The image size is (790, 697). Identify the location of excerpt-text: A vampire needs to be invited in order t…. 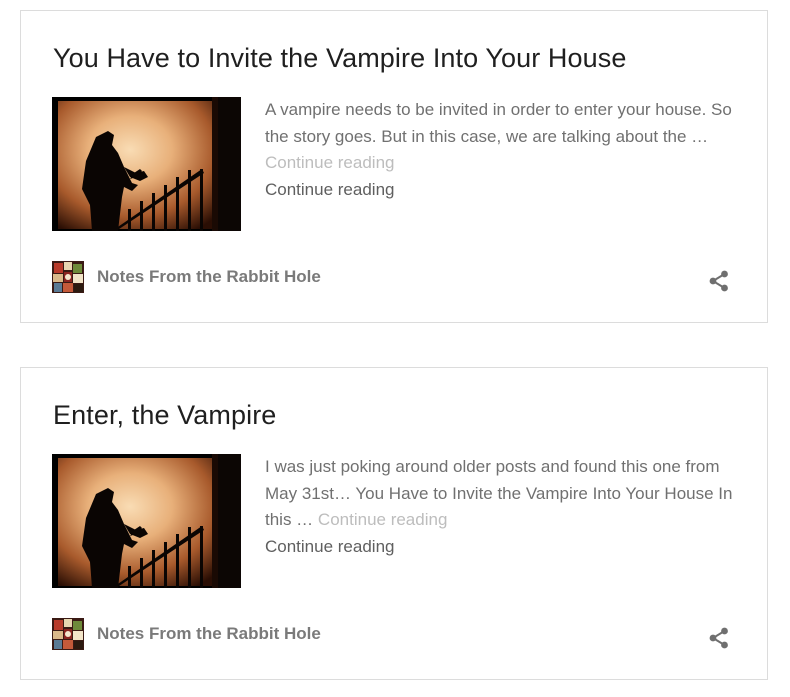
(498, 123).